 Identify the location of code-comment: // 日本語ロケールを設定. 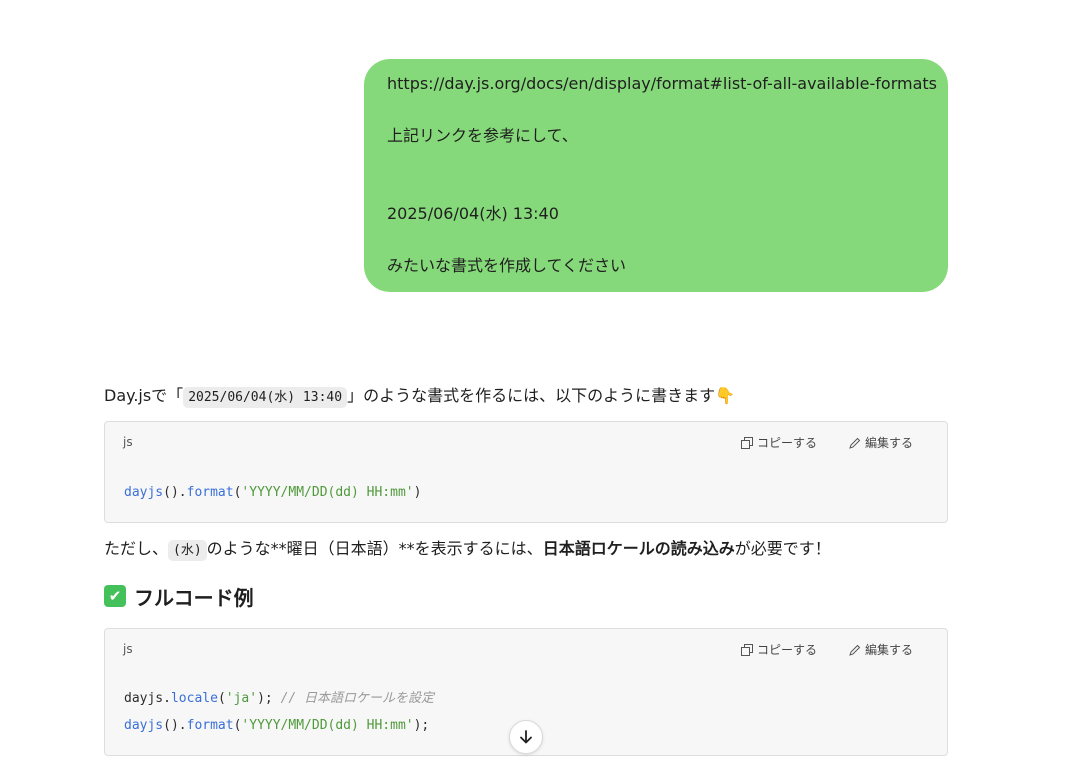
(357, 698).